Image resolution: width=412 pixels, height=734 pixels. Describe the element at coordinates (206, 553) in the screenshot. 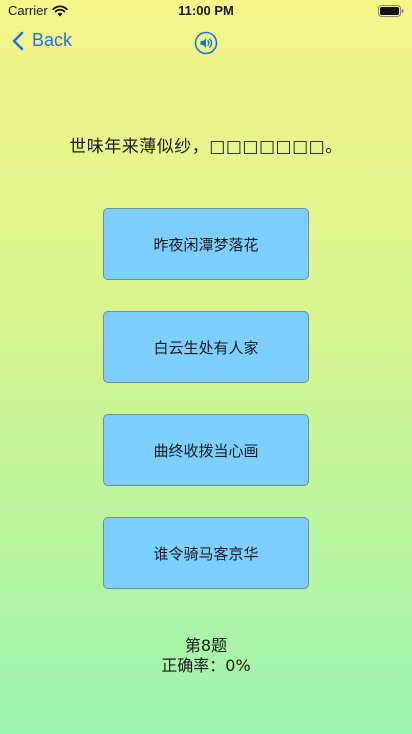

I see `option-button-4: 谁令骑马客京华` at that location.